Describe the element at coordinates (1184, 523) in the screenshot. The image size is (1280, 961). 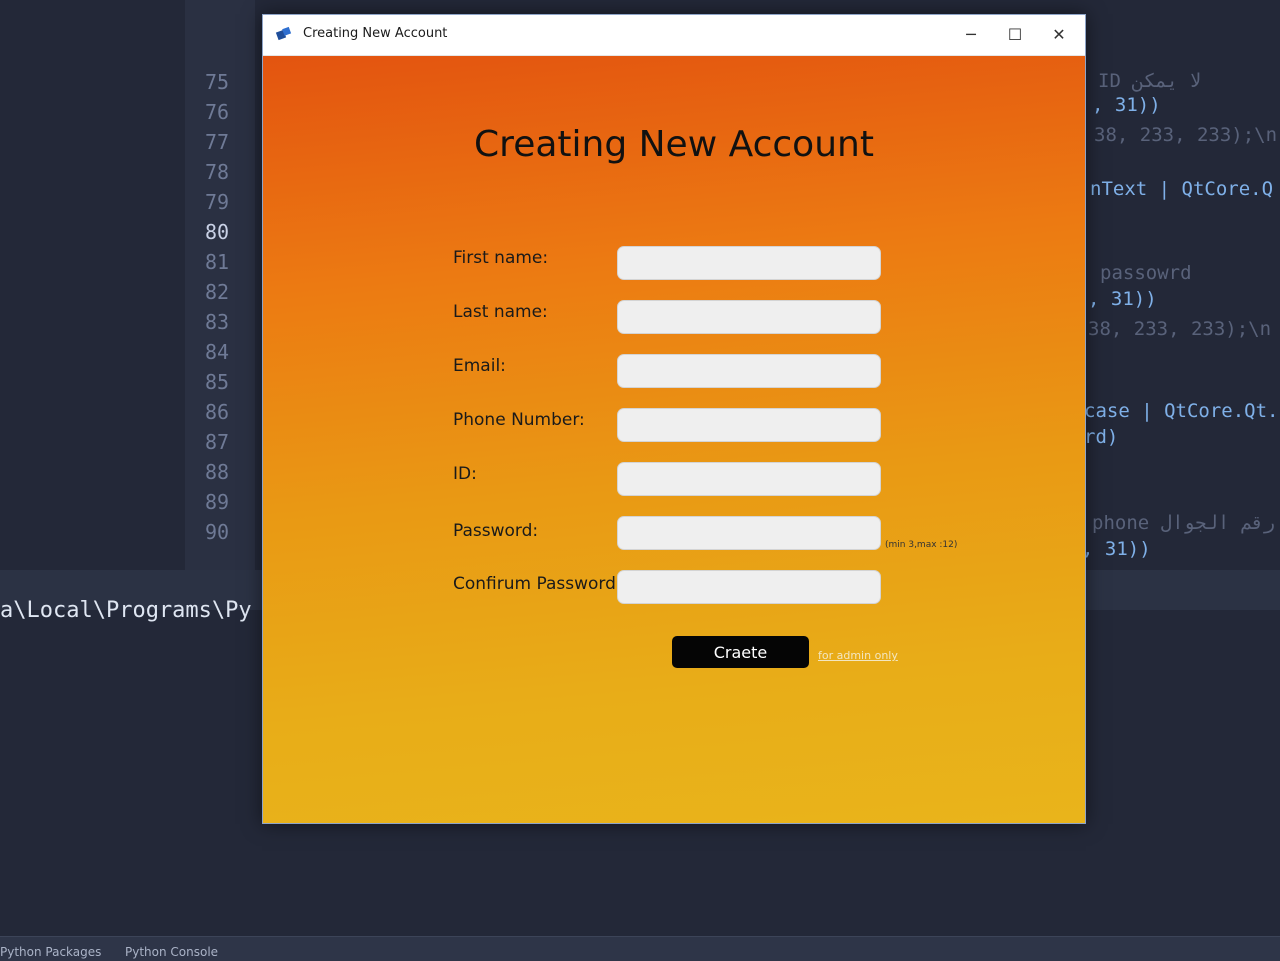
I see `code-fragment: phone رقم الجوال` at that location.